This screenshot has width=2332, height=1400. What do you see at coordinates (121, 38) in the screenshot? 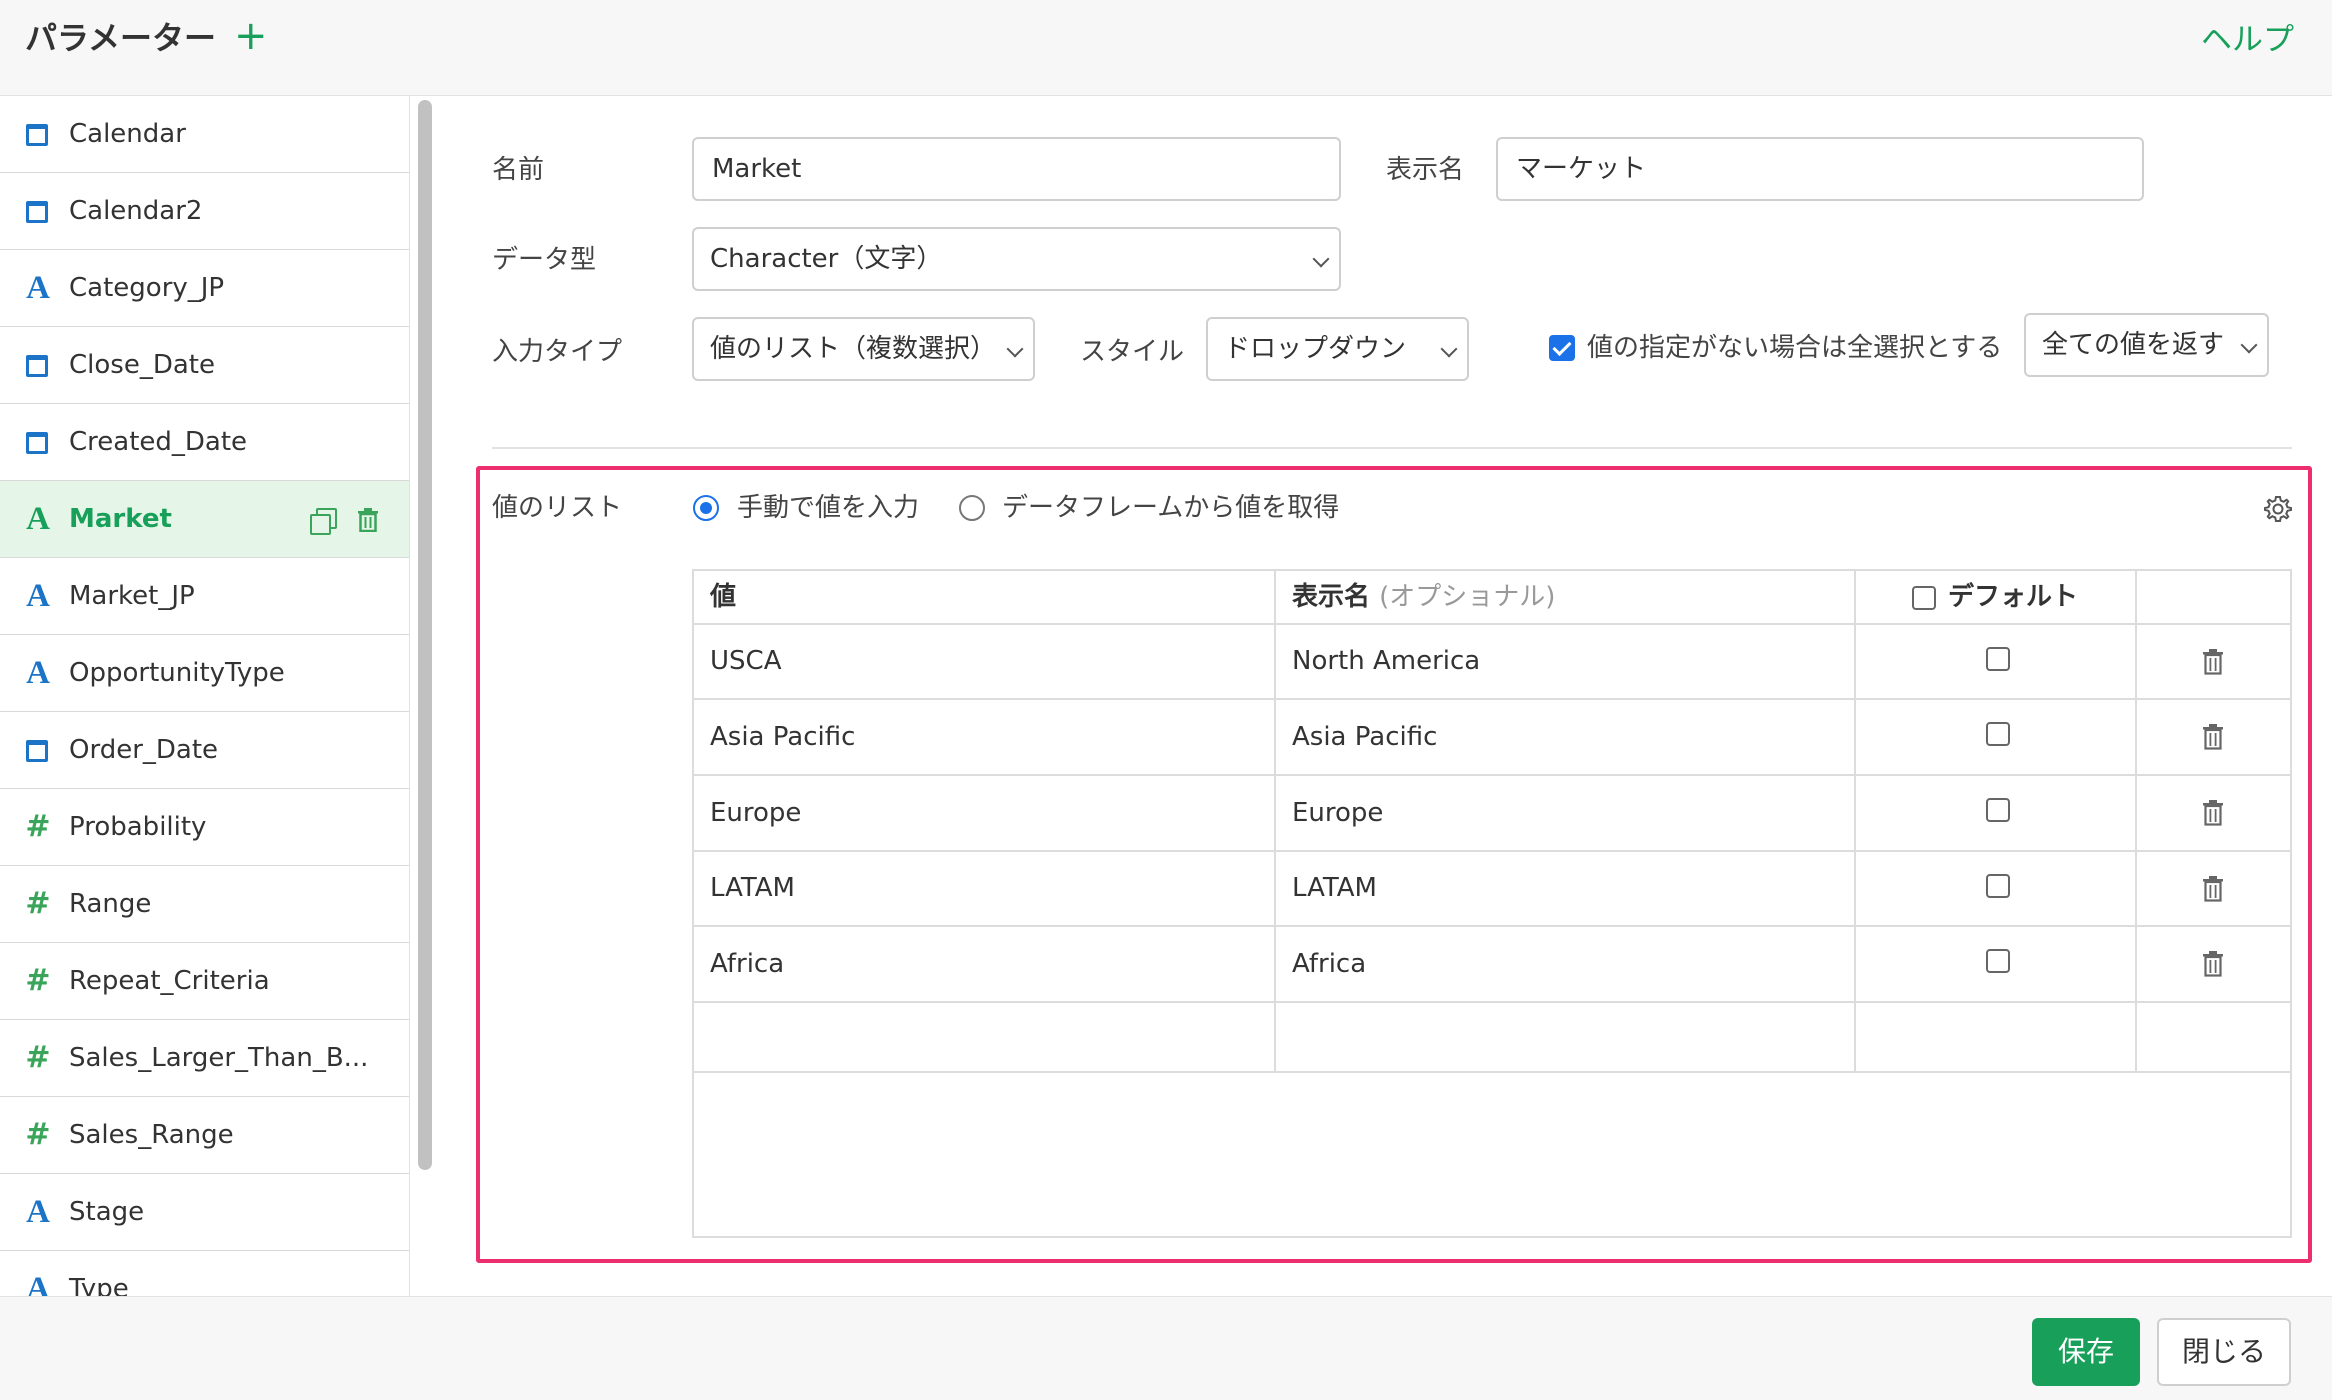
I see `page-title: パラメーター` at bounding box center [121, 38].